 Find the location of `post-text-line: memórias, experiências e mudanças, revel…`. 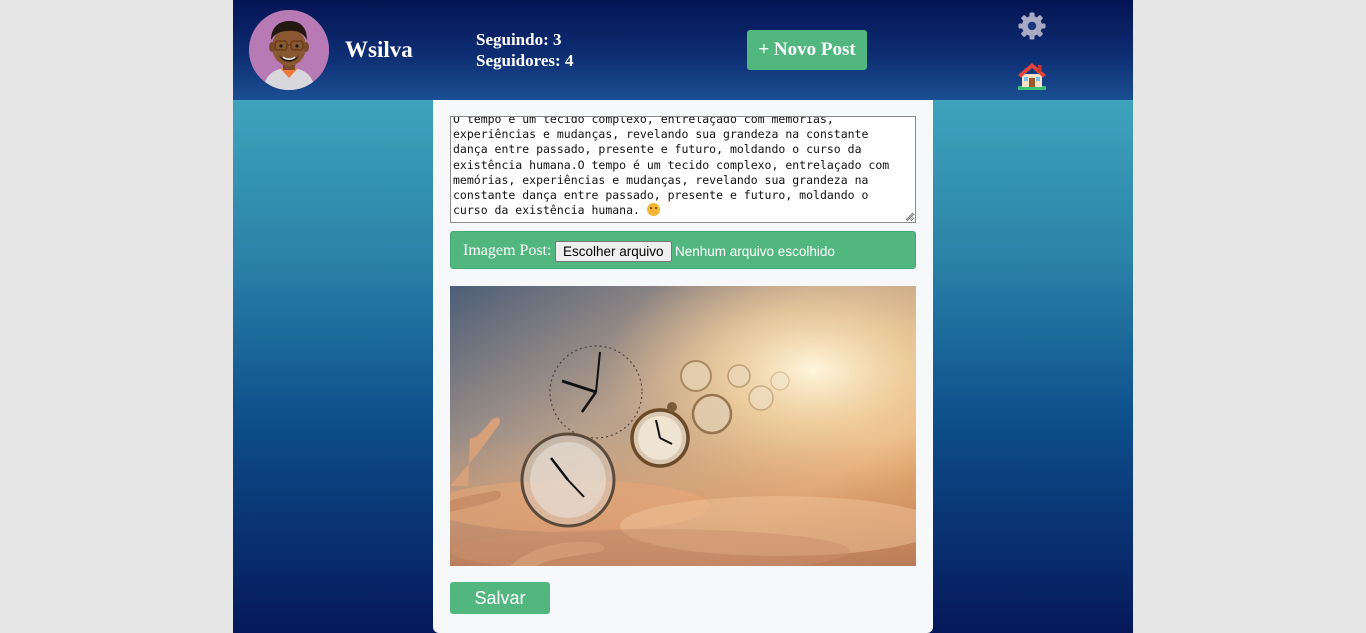

post-text-line: memórias, experiências e mudanças, revel… is located at coordinates (661, 179).